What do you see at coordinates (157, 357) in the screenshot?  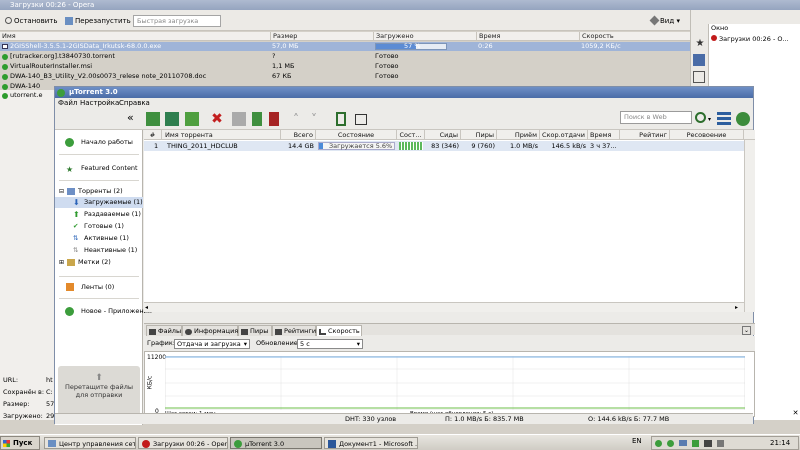 I see `y-axis-max: 11200` at bounding box center [157, 357].